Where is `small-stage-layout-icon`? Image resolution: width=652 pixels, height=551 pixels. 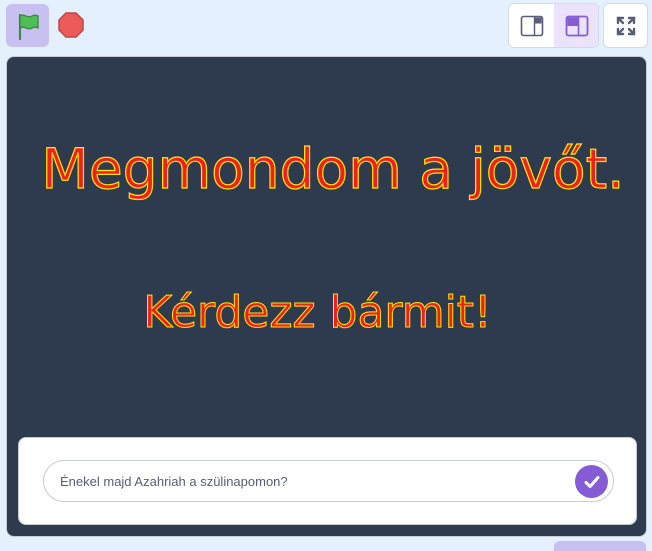 small-stage-layout-icon is located at coordinates (531, 25).